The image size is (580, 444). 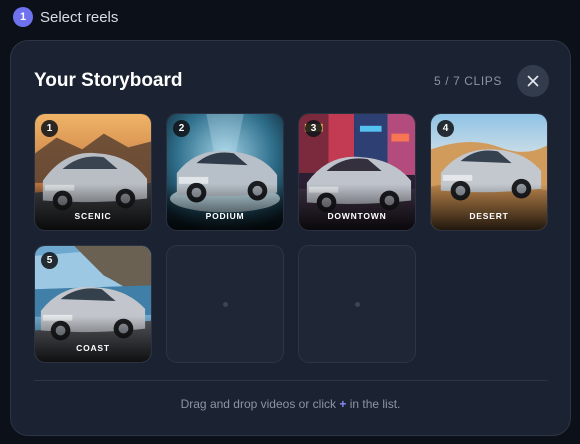 What do you see at coordinates (468, 81) in the screenshot?
I see `clip-count: 5 / 7 CLIPS` at bounding box center [468, 81].